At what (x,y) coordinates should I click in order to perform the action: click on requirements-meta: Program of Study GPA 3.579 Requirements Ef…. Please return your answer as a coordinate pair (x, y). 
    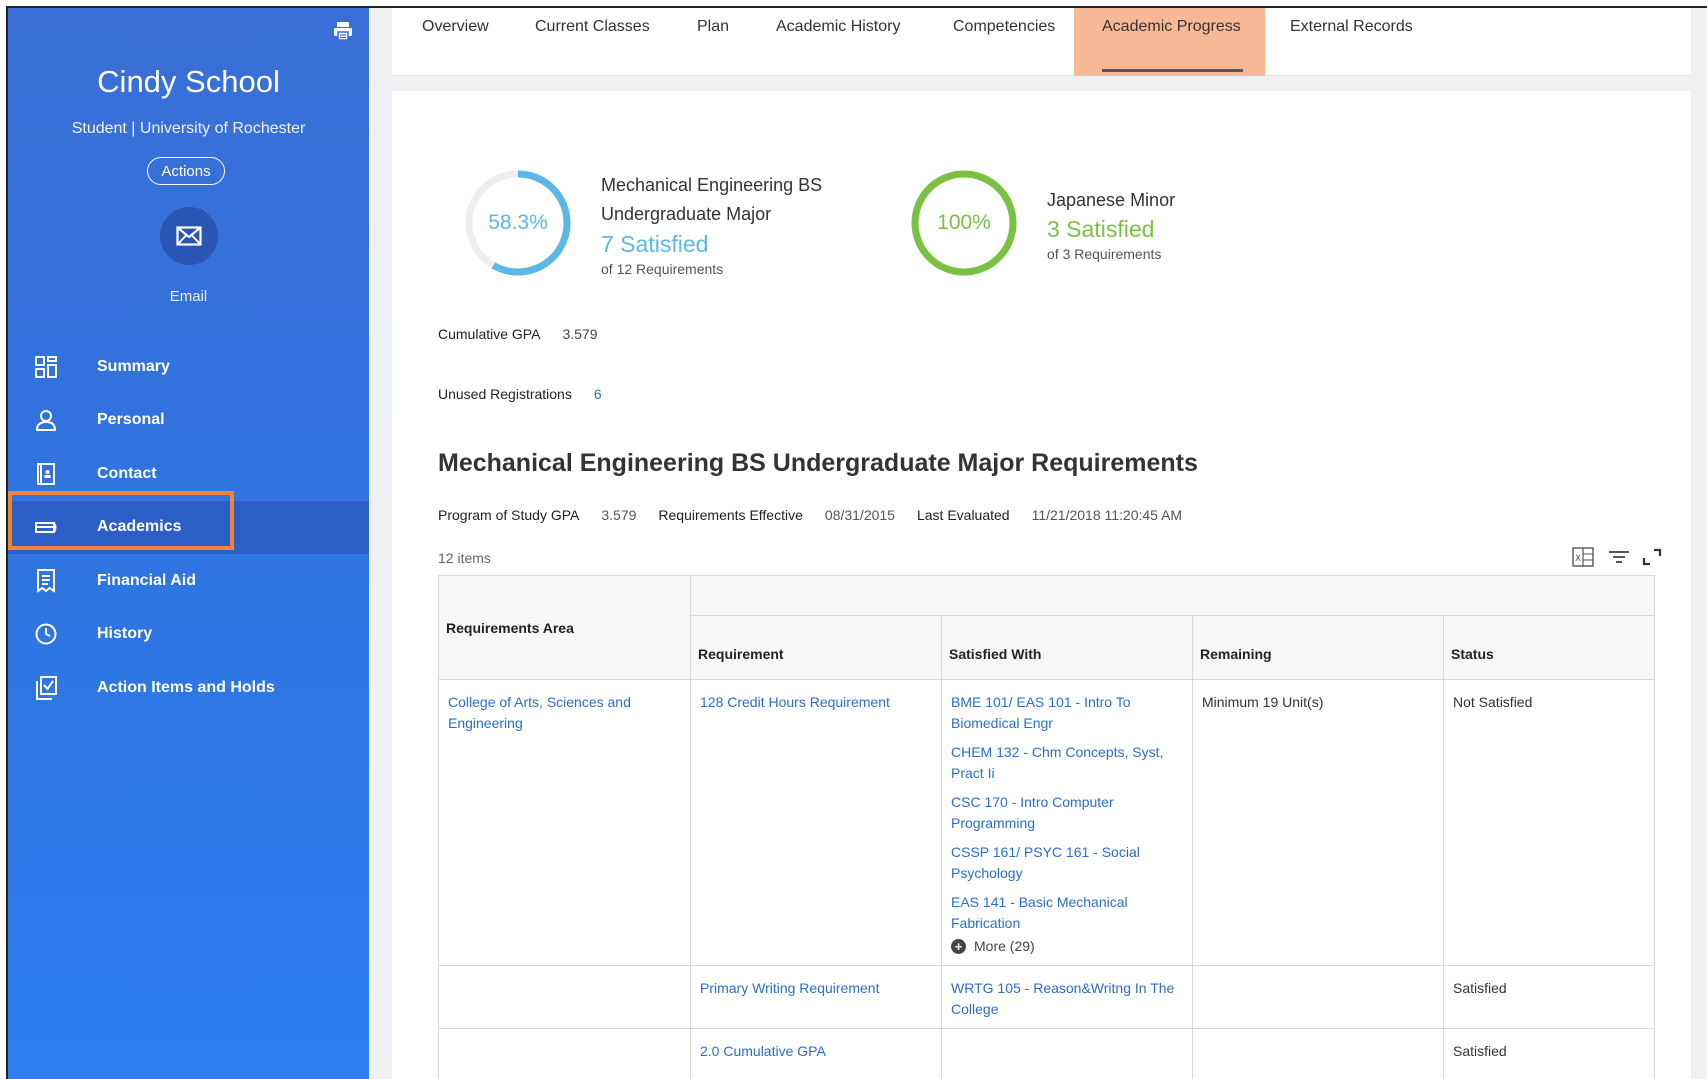
    Looking at the image, I should click on (821, 515).